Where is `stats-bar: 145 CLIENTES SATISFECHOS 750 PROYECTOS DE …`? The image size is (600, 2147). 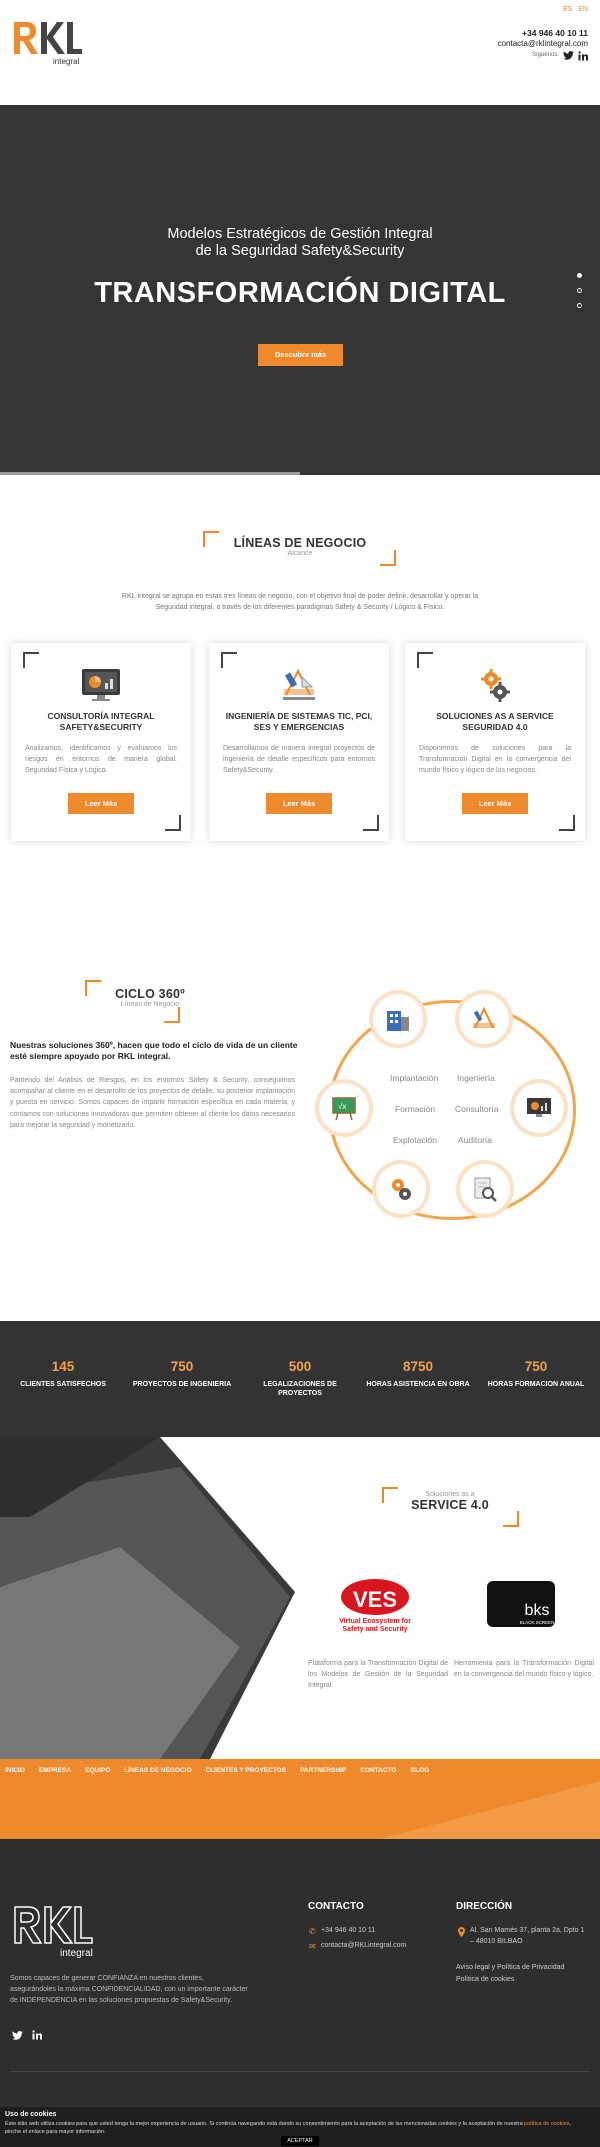
stats-bar: 145 CLIENTES SATISFECHOS 750 PROYECTOS DE … is located at coordinates (300, 1379).